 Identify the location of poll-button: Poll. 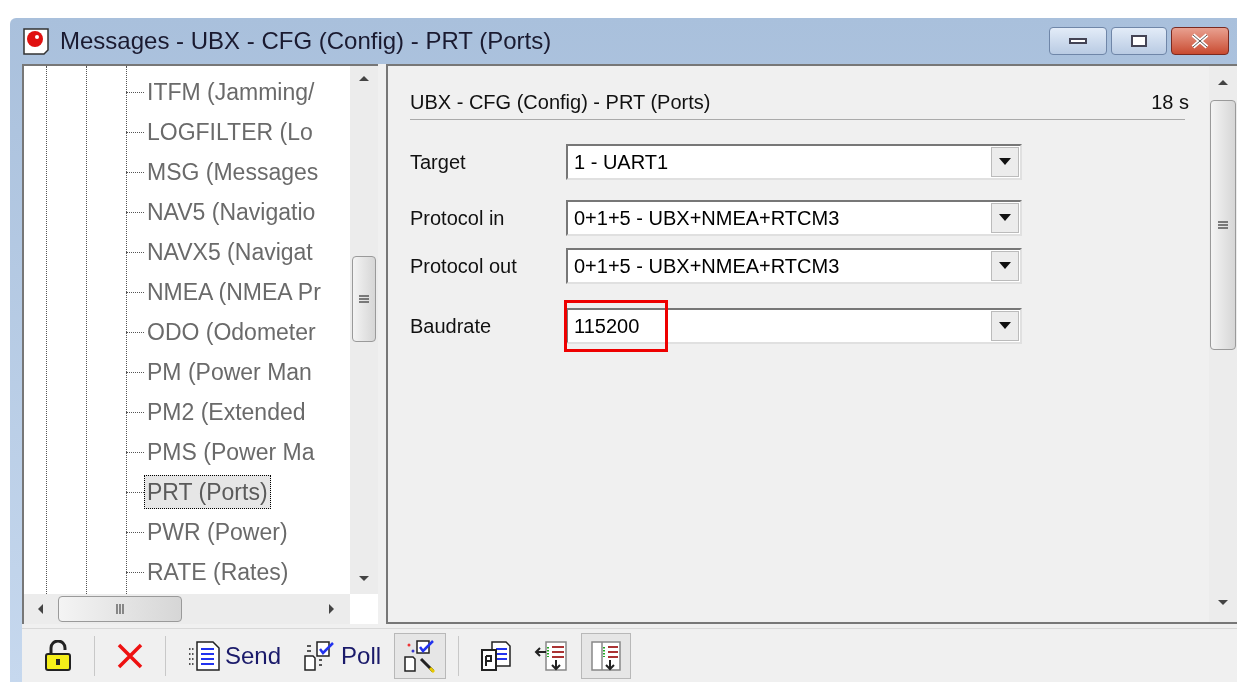
(342, 655).